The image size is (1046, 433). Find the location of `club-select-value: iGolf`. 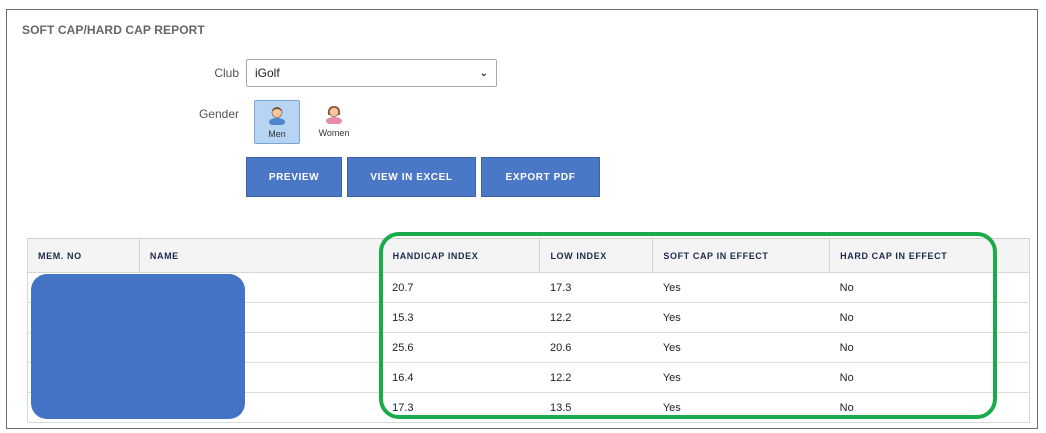

club-select-value: iGolf is located at coordinates (267, 73).